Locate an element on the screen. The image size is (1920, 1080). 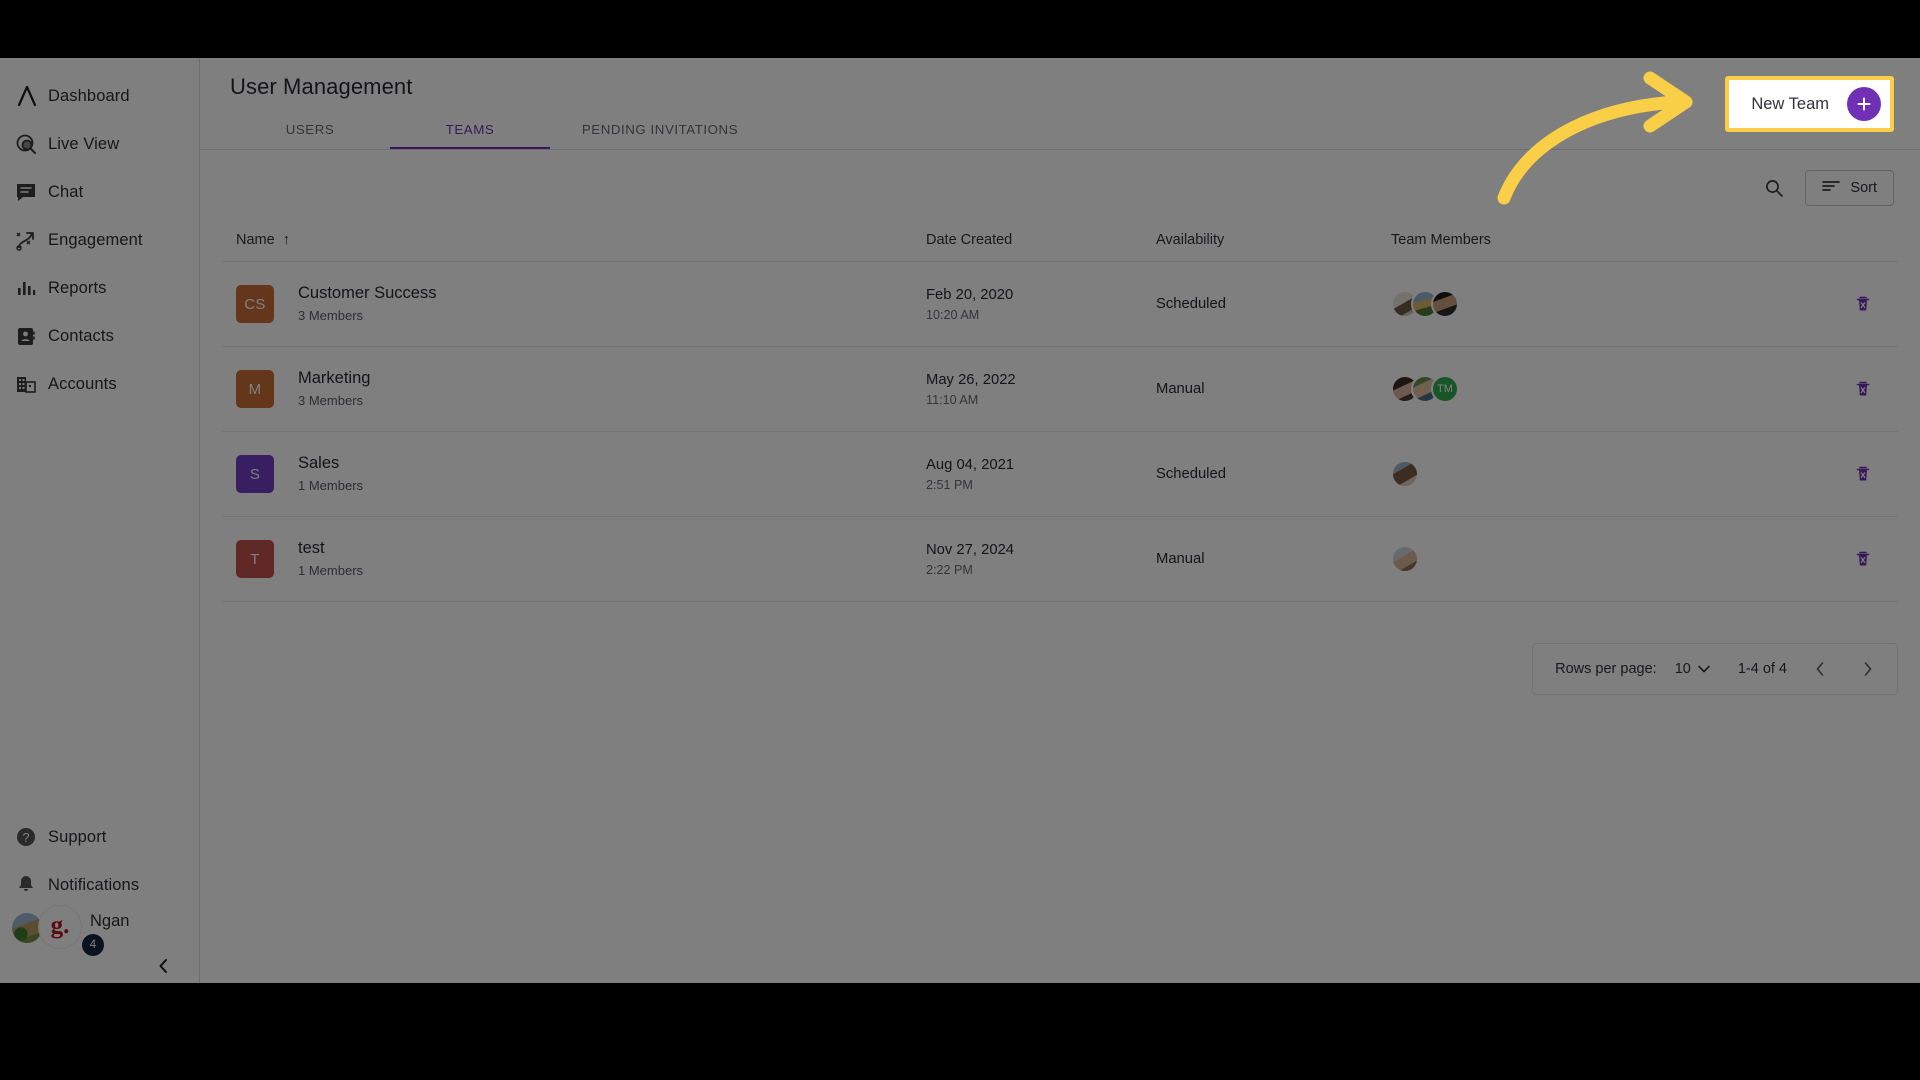
sidebar-item-engagement: Engagement is located at coordinates (99, 240).